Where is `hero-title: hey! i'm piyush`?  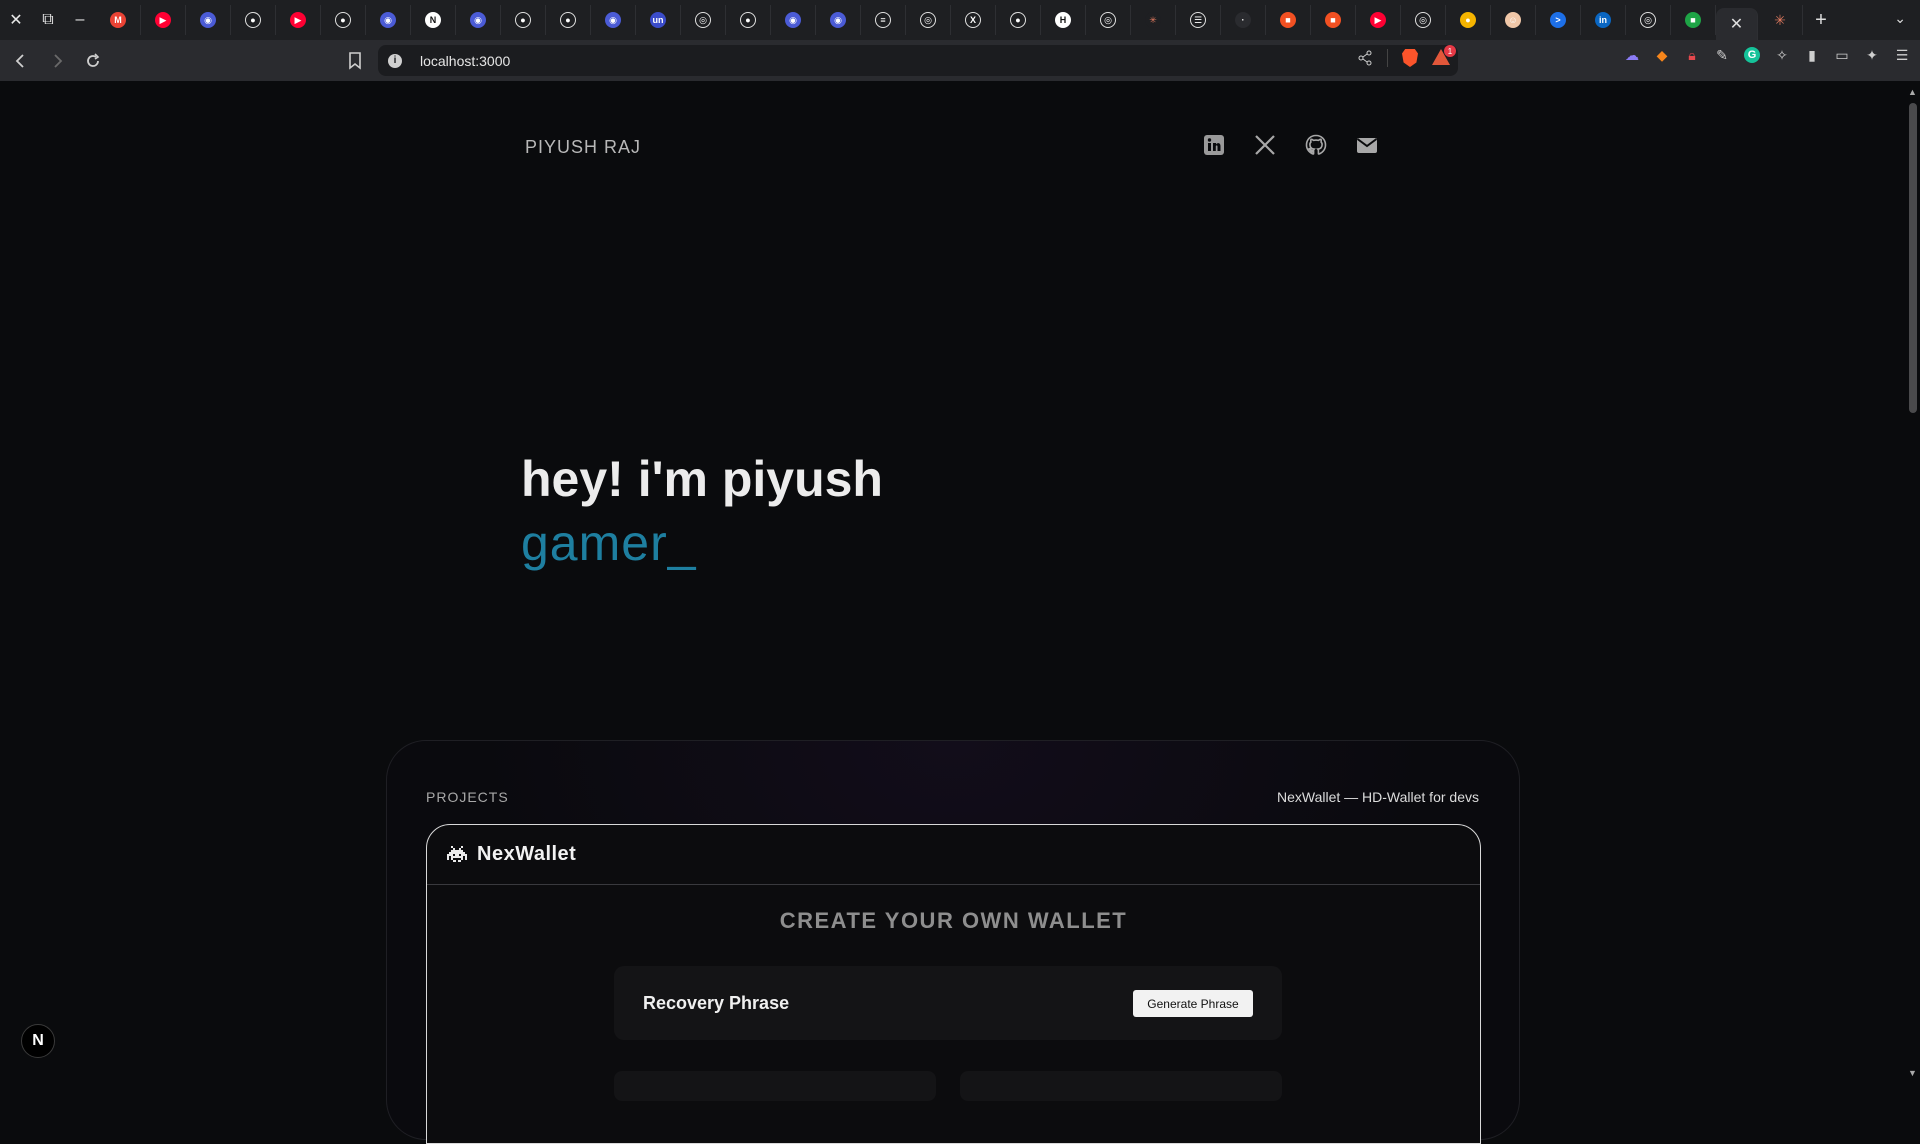 hero-title: hey! i'm piyush is located at coordinates (702, 479).